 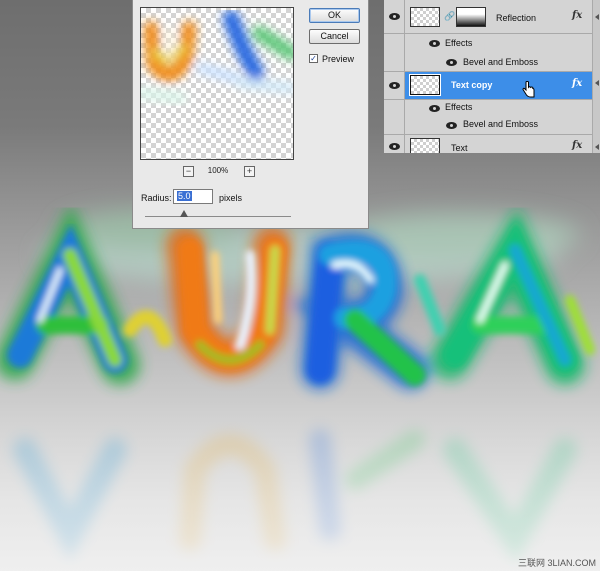 I want to click on radius-slider, so click(x=218, y=216).